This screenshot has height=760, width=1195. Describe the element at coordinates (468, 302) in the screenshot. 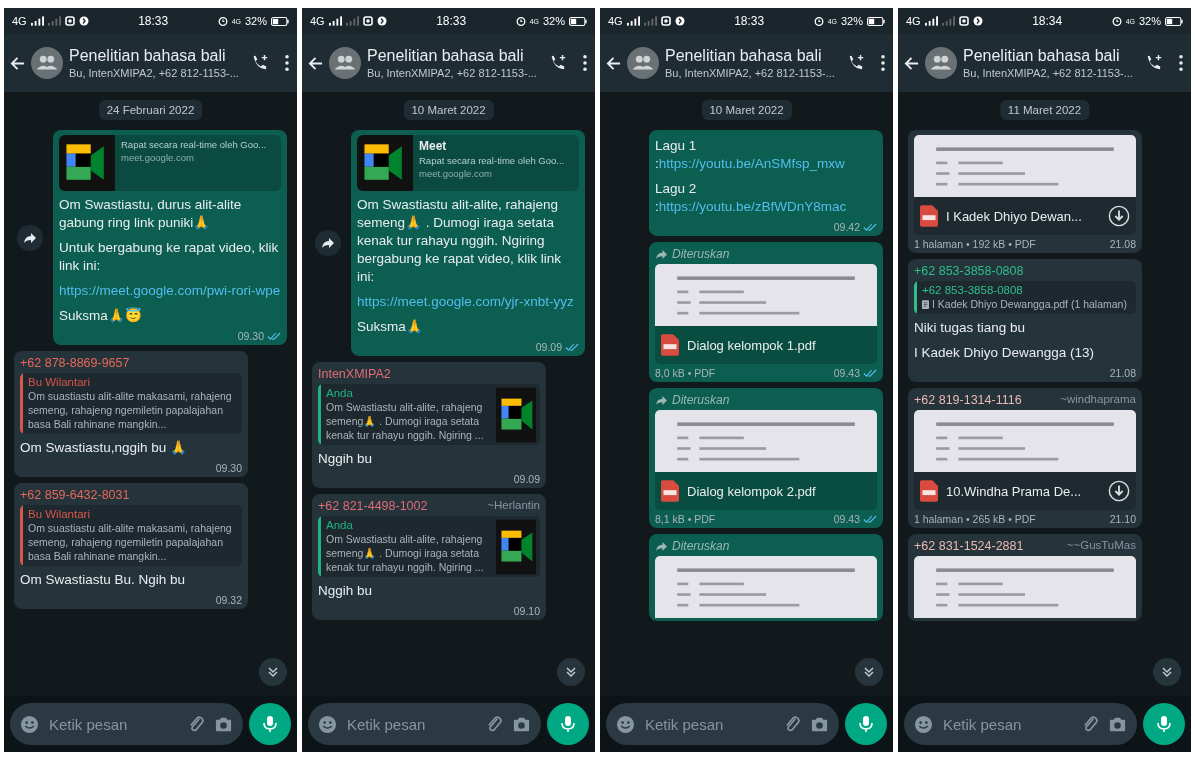

I see `link: https://meet.google.com/yjr-xnbt-yyz` at that location.